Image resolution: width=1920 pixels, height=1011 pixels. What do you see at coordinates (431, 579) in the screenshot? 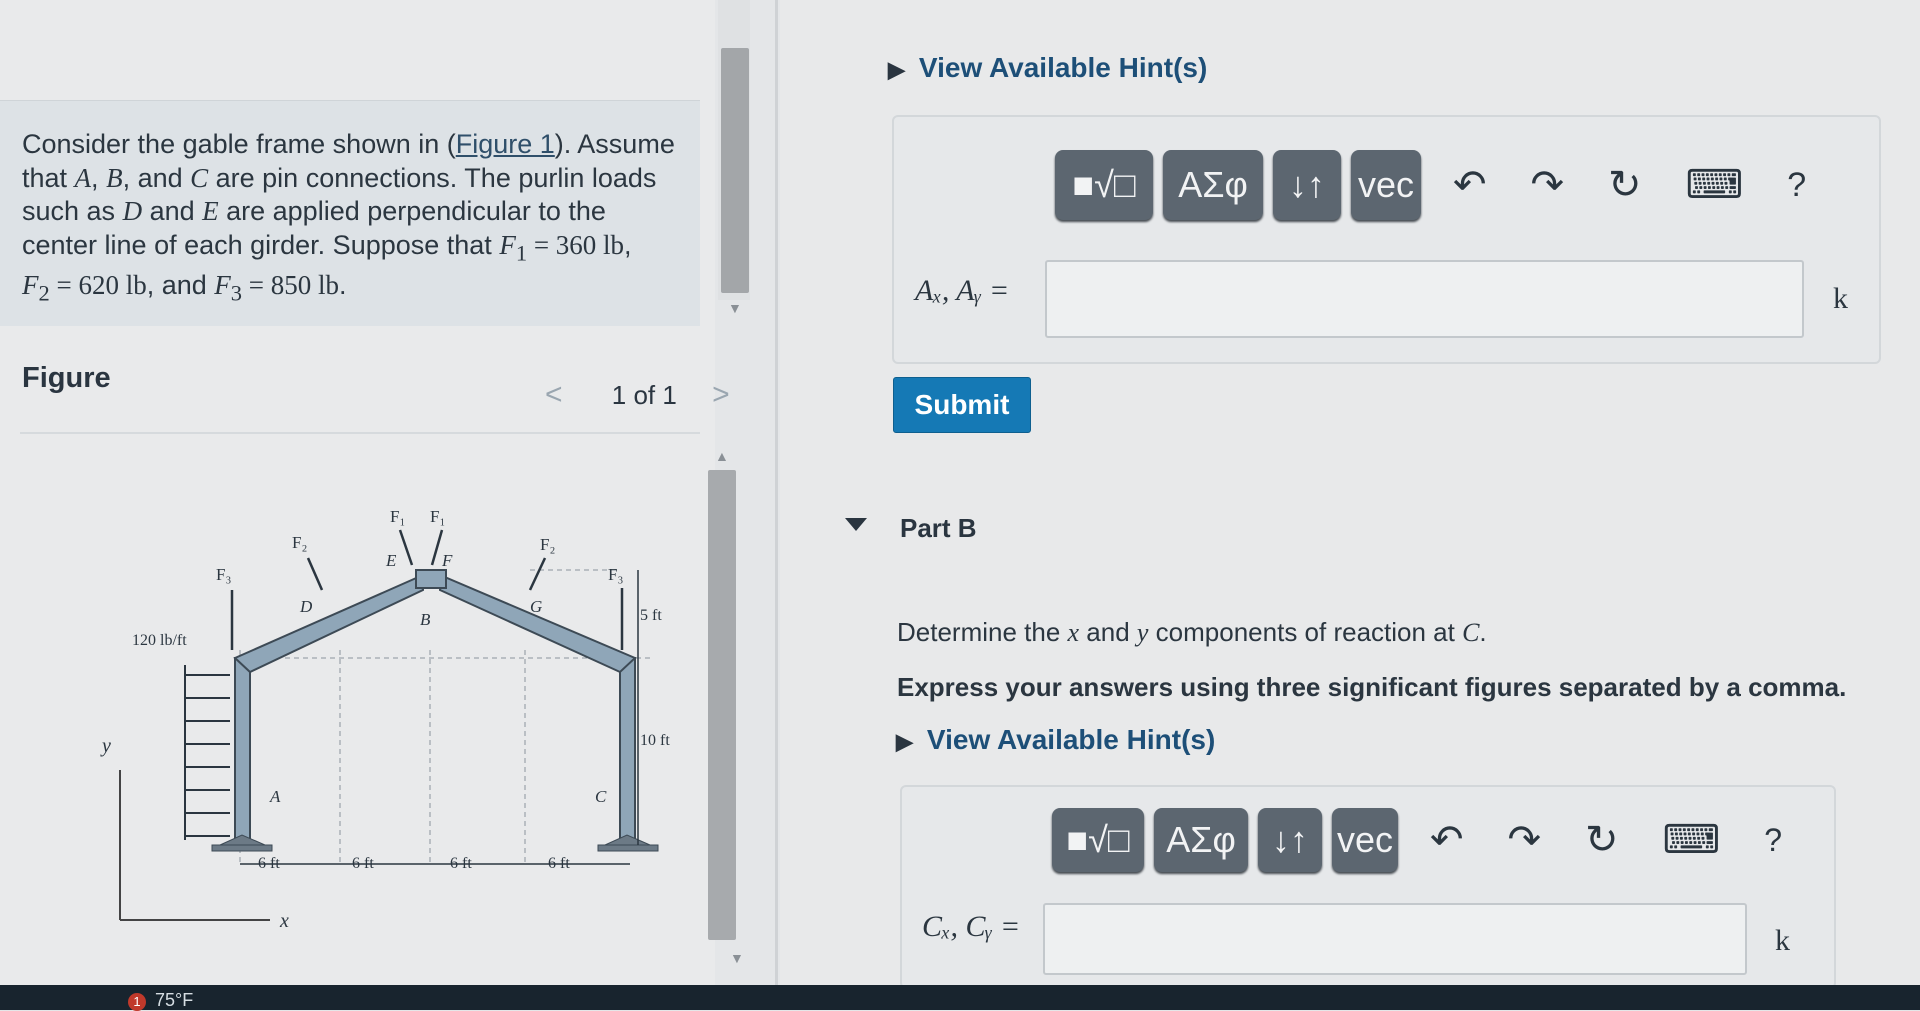
I see `pin-b` at bounding box center [431, 579].